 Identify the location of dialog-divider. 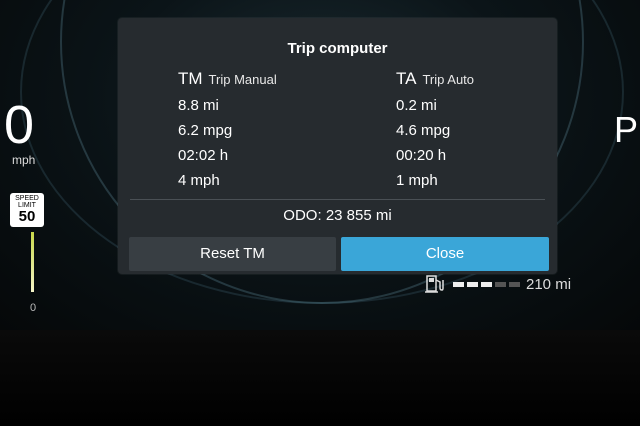
(337, 199).